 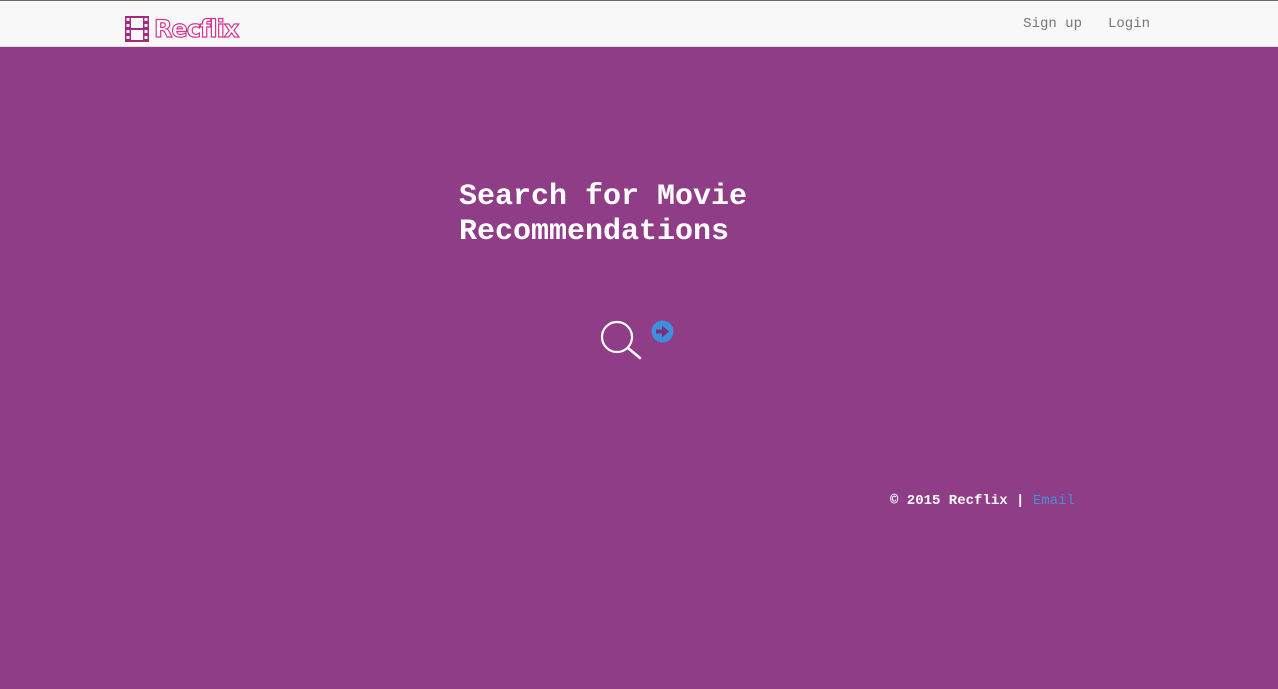 What do you see at coordinates (196, 29) in the screenshot?
I see `brand-name: Recflix` at bounding box center [196, 29].